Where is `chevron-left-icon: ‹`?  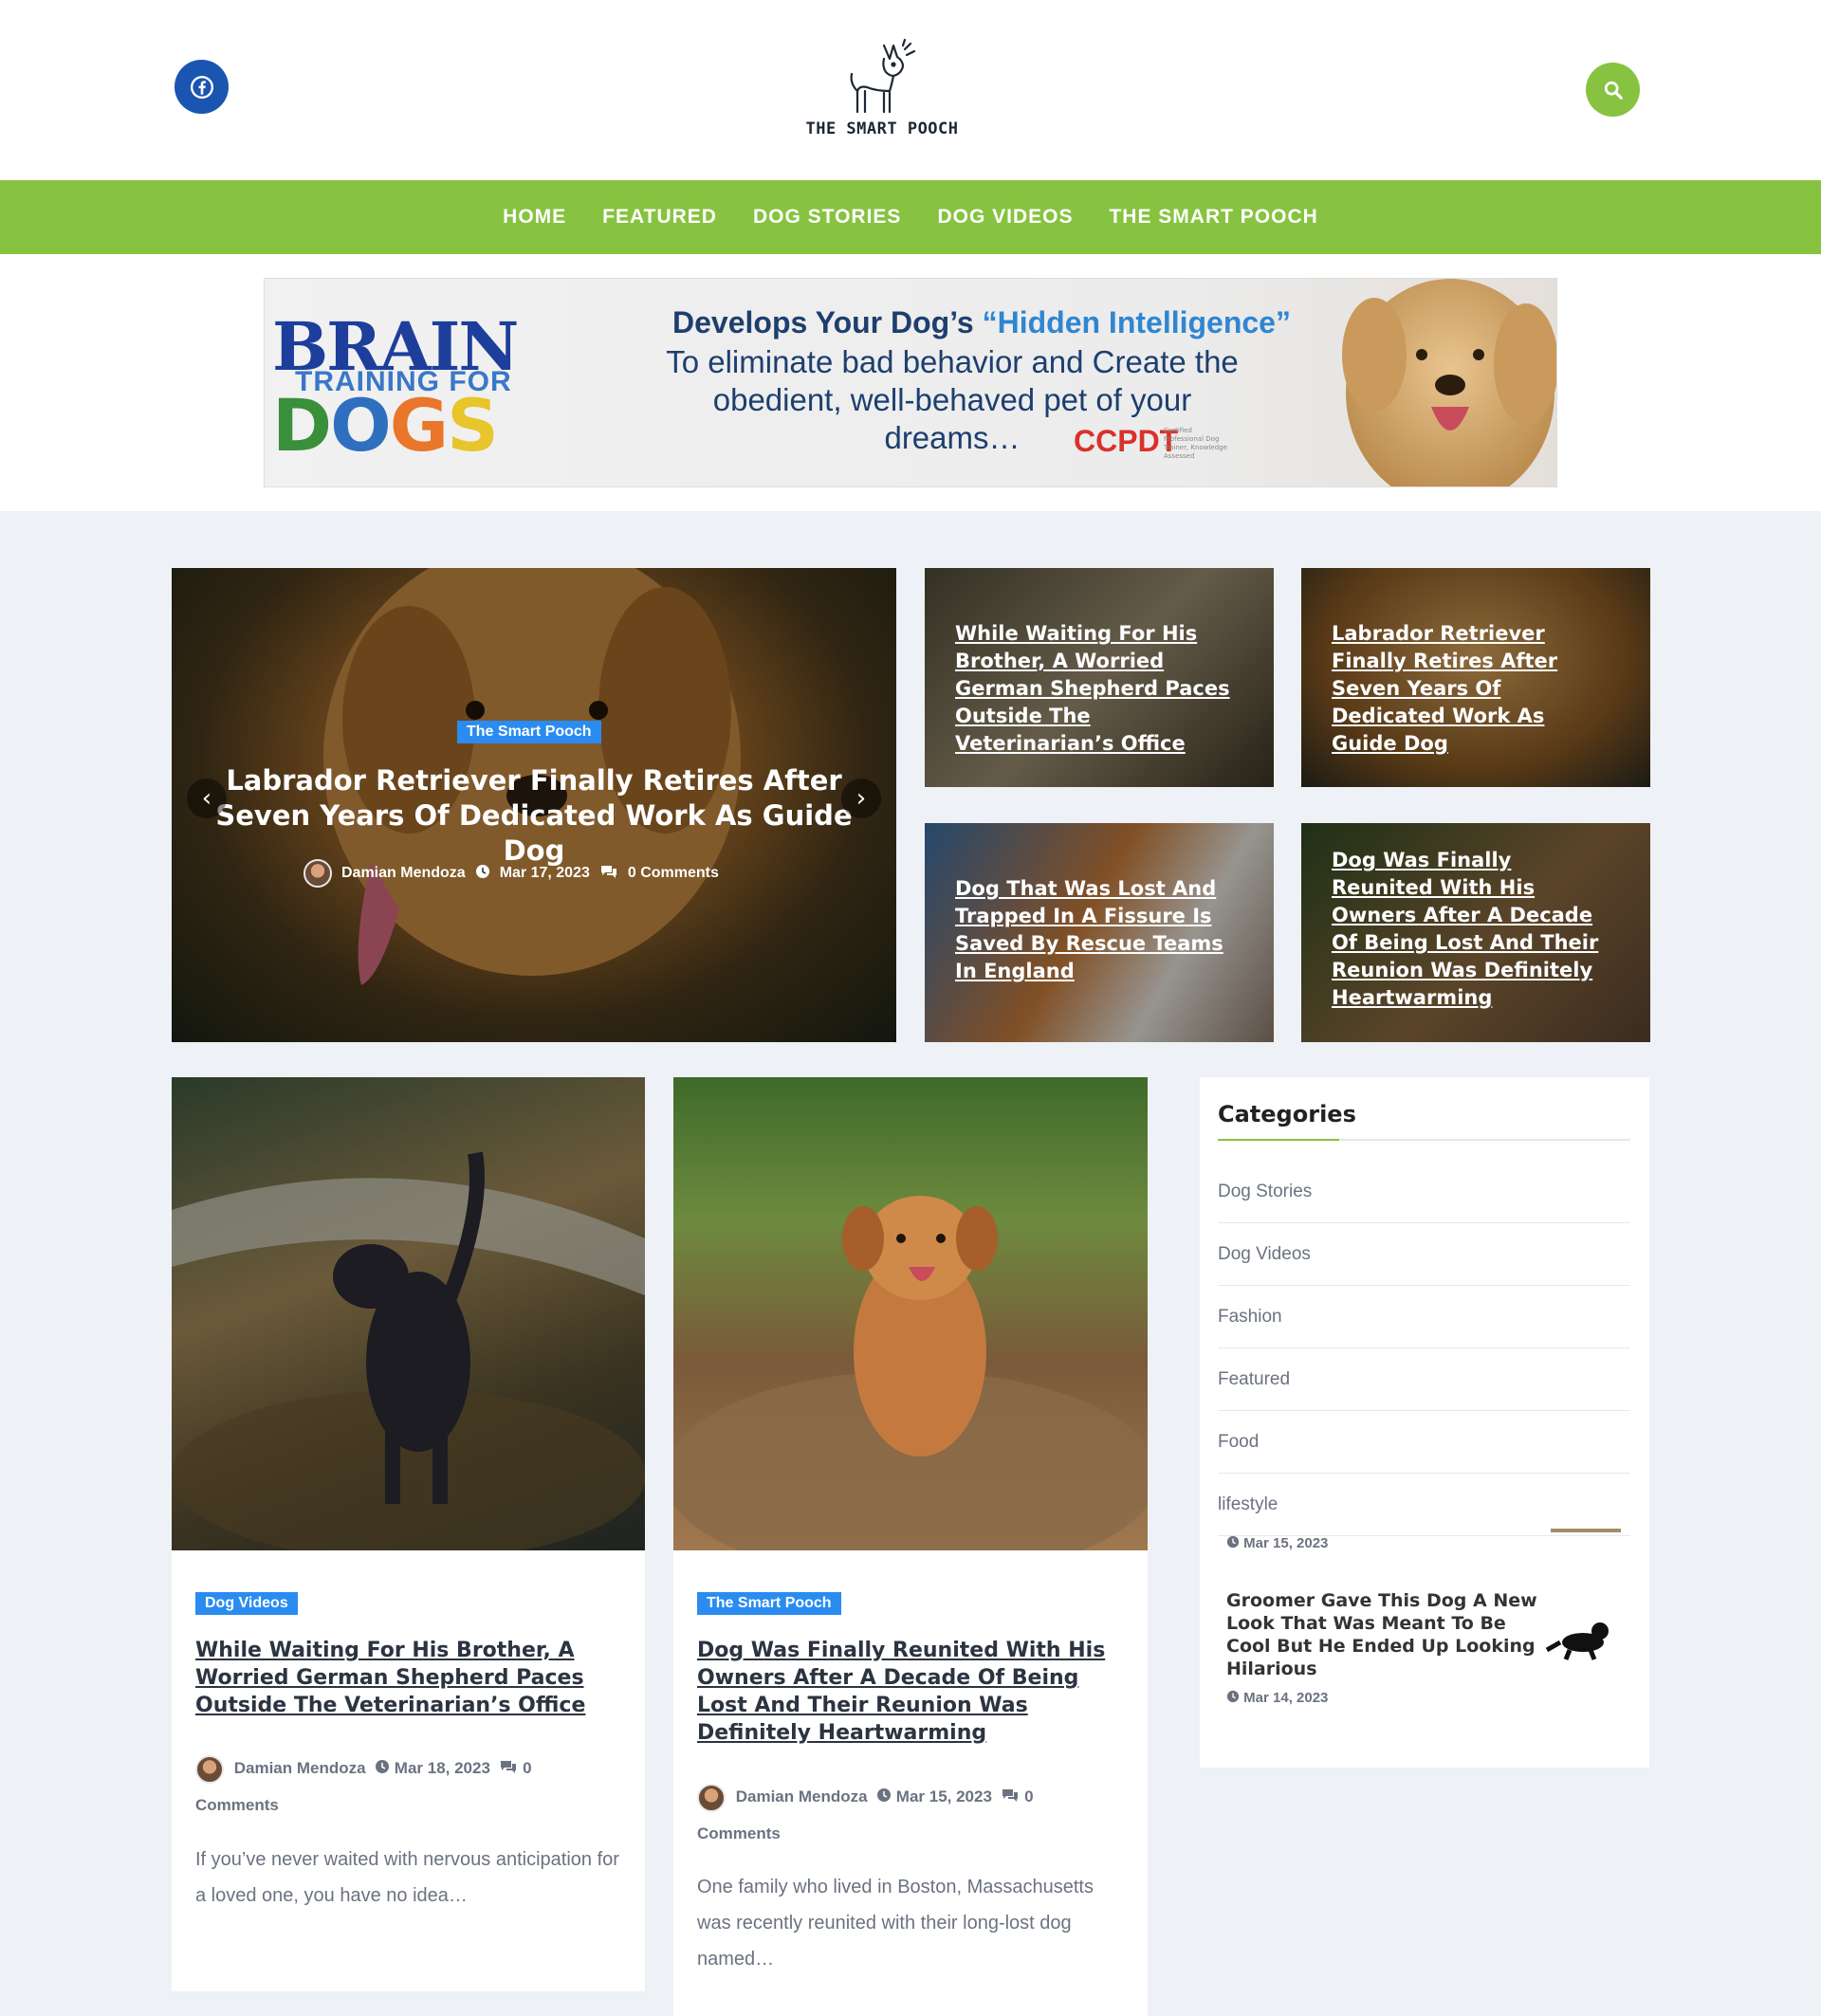
chevron-left-icon: ‹ is located at coordinates (206, 798).